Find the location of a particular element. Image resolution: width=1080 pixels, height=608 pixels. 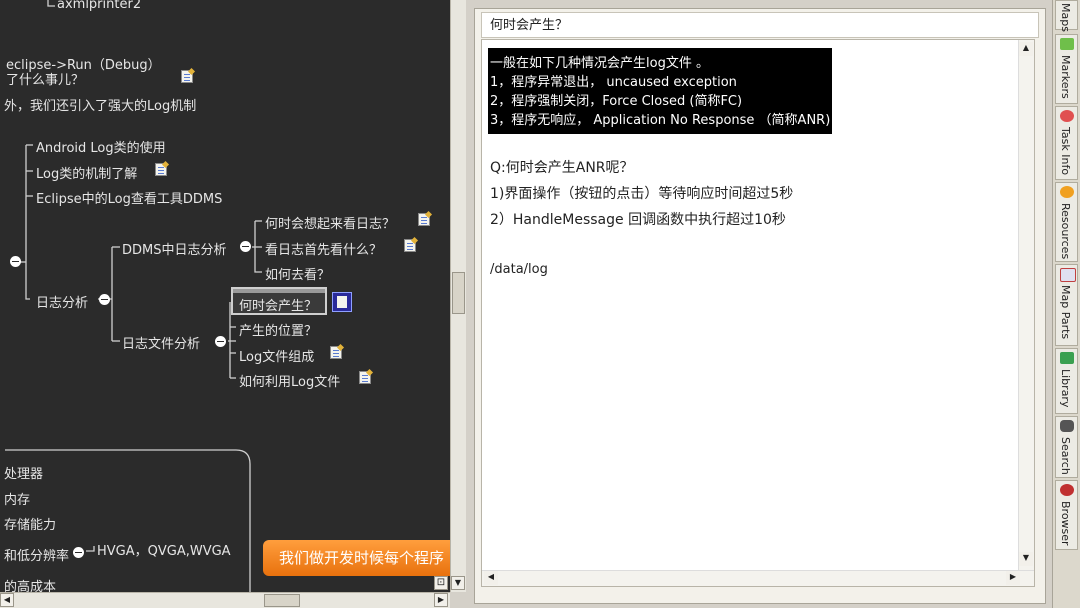

topic-when-to-check-log: 何时会想起来看日志？ is located at coordinates (330, 222).